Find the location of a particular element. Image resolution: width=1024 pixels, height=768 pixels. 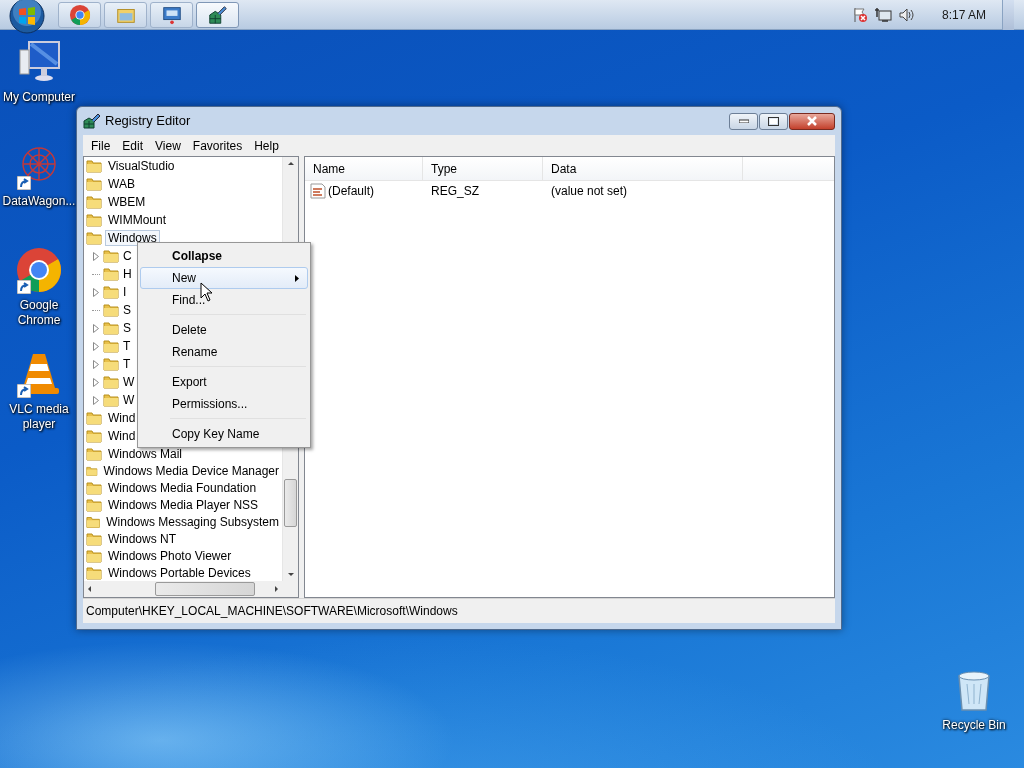

horizontal-scrollbar is located at coordinates (183, 589).